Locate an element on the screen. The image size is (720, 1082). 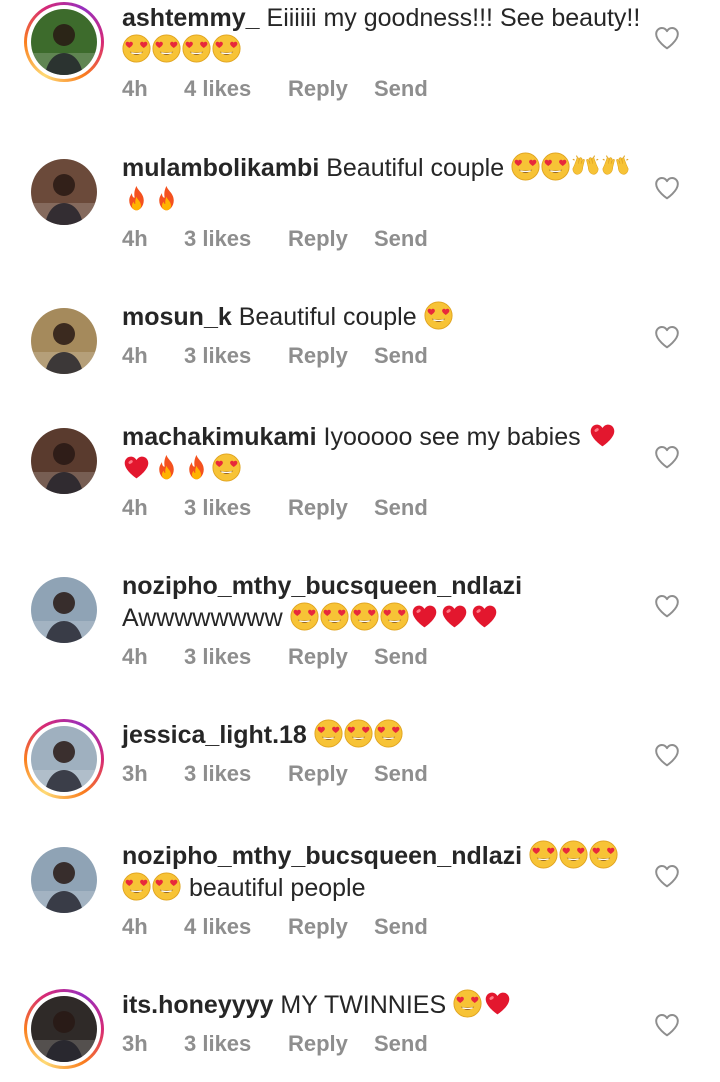
comment-message-tail: beautiful people is located at coordinates (274, 888).